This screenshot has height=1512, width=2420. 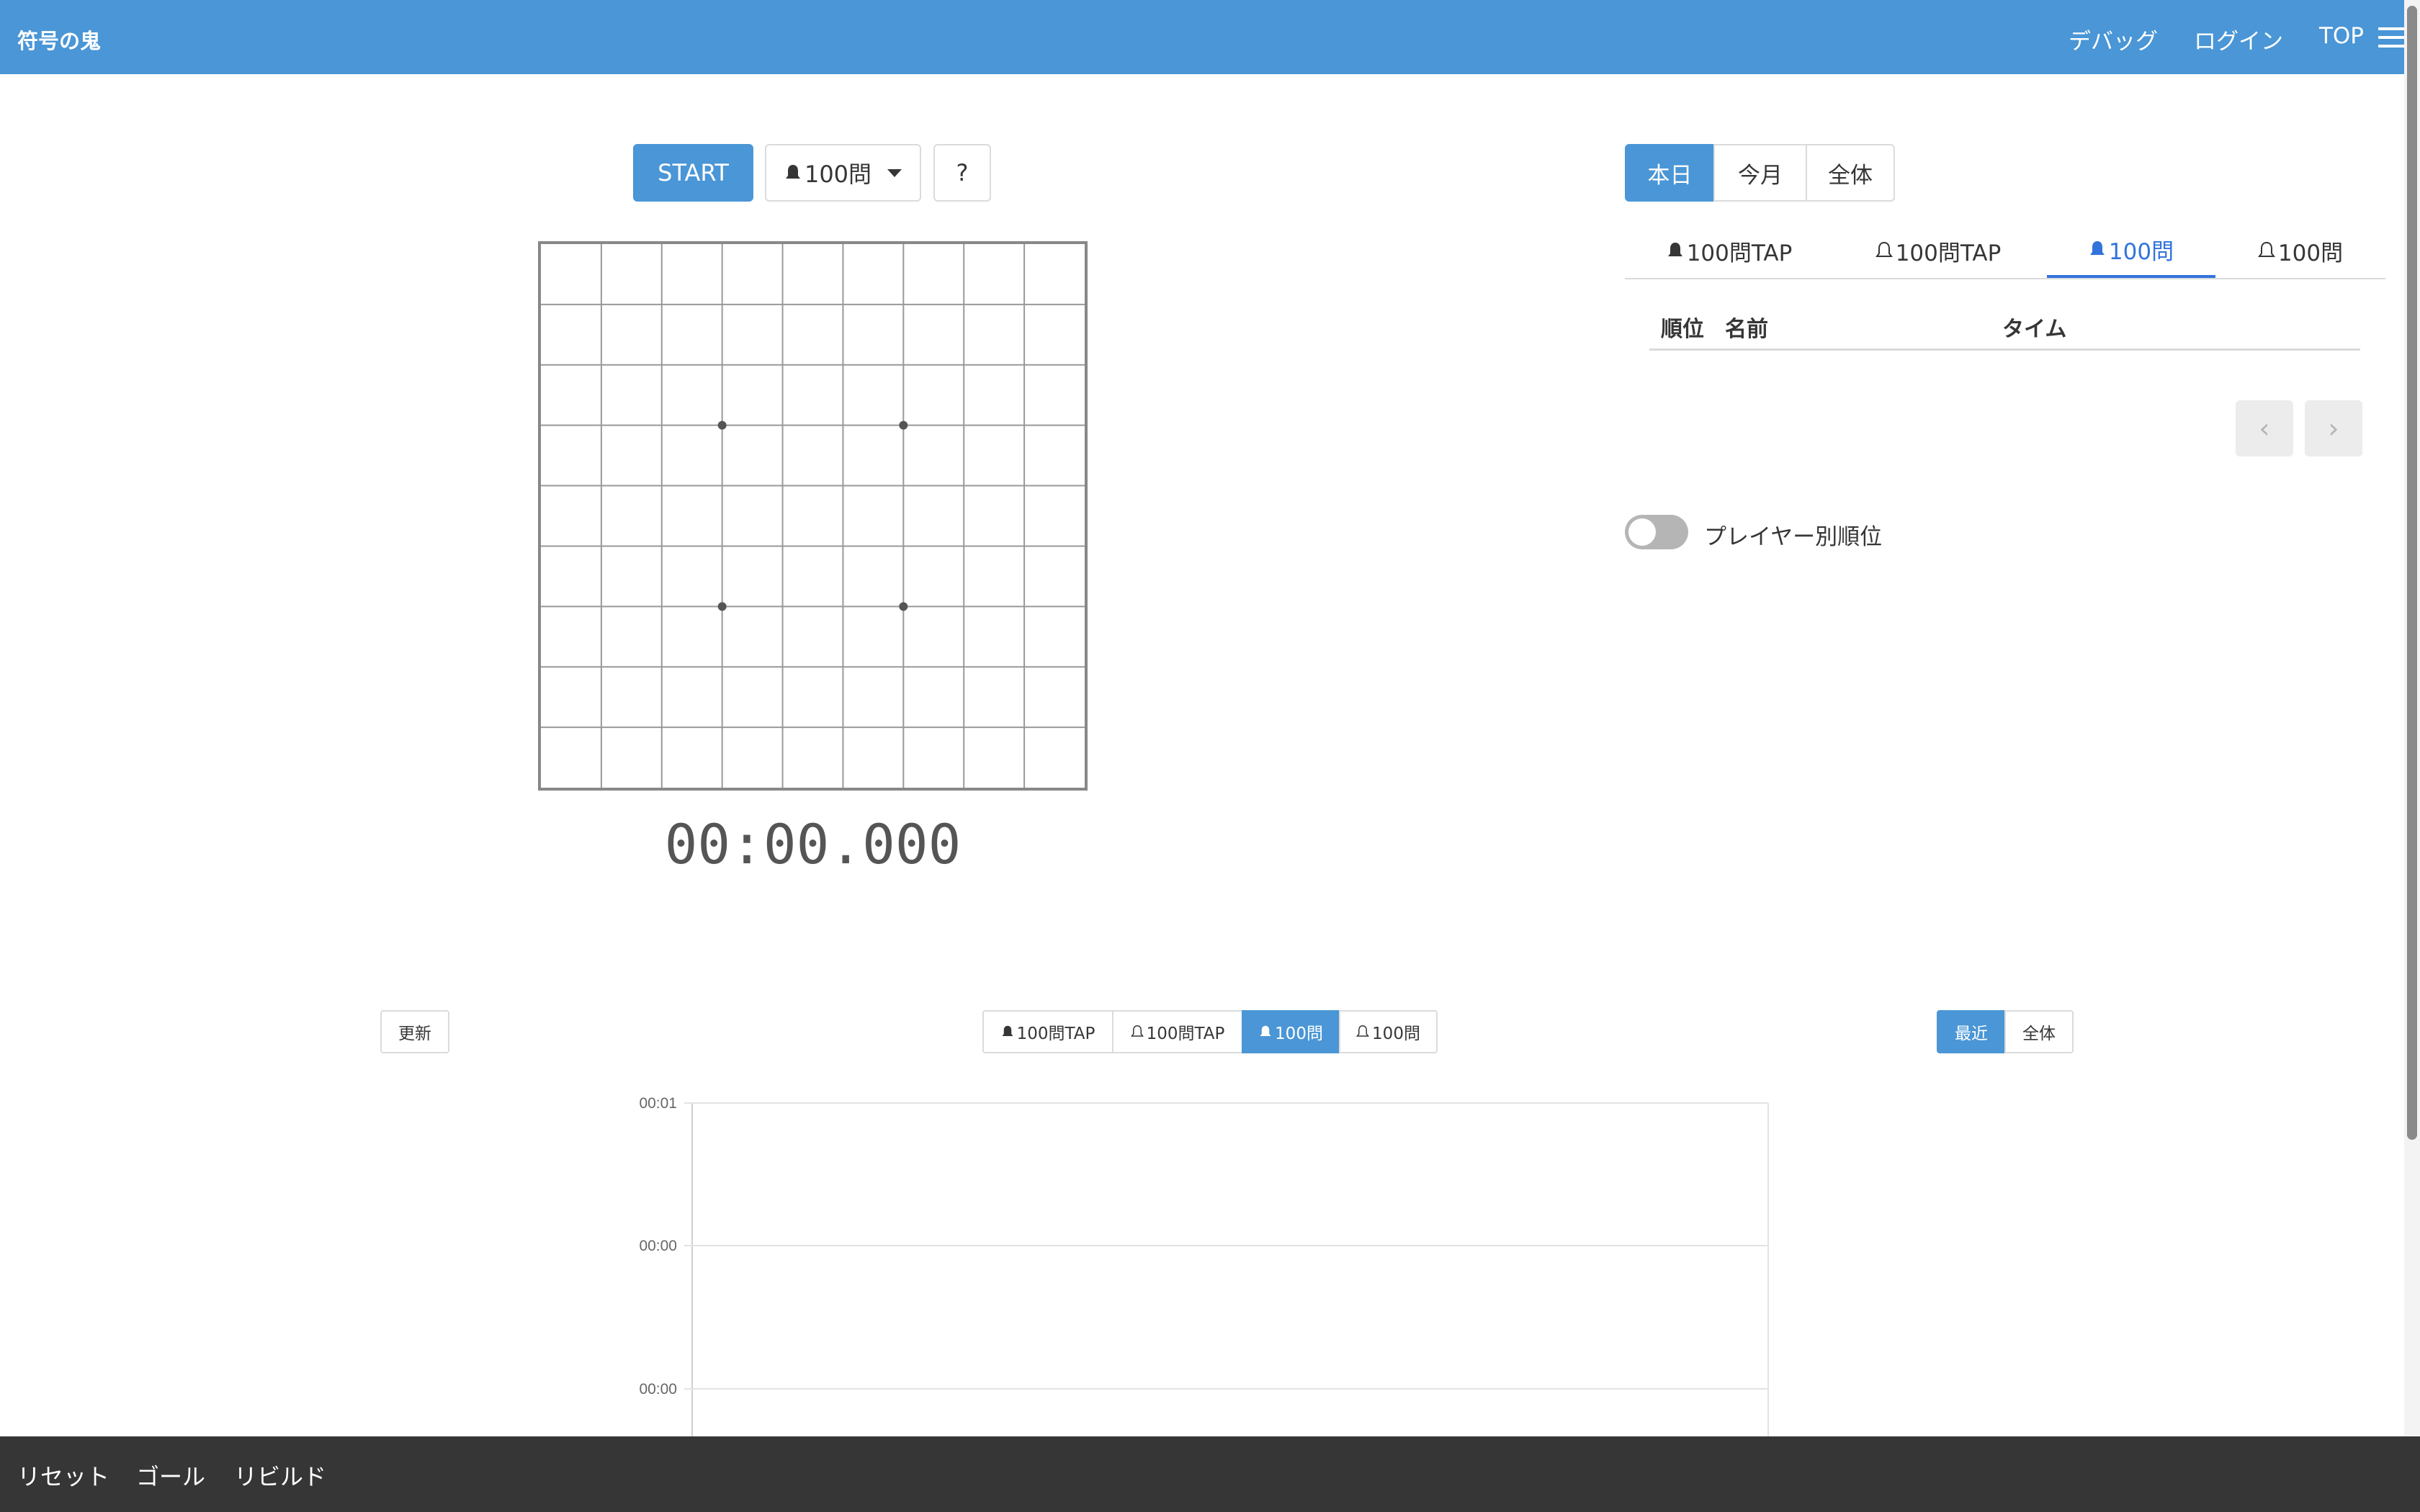 I want to click on help-button: ?, so click(x=962, y=173).